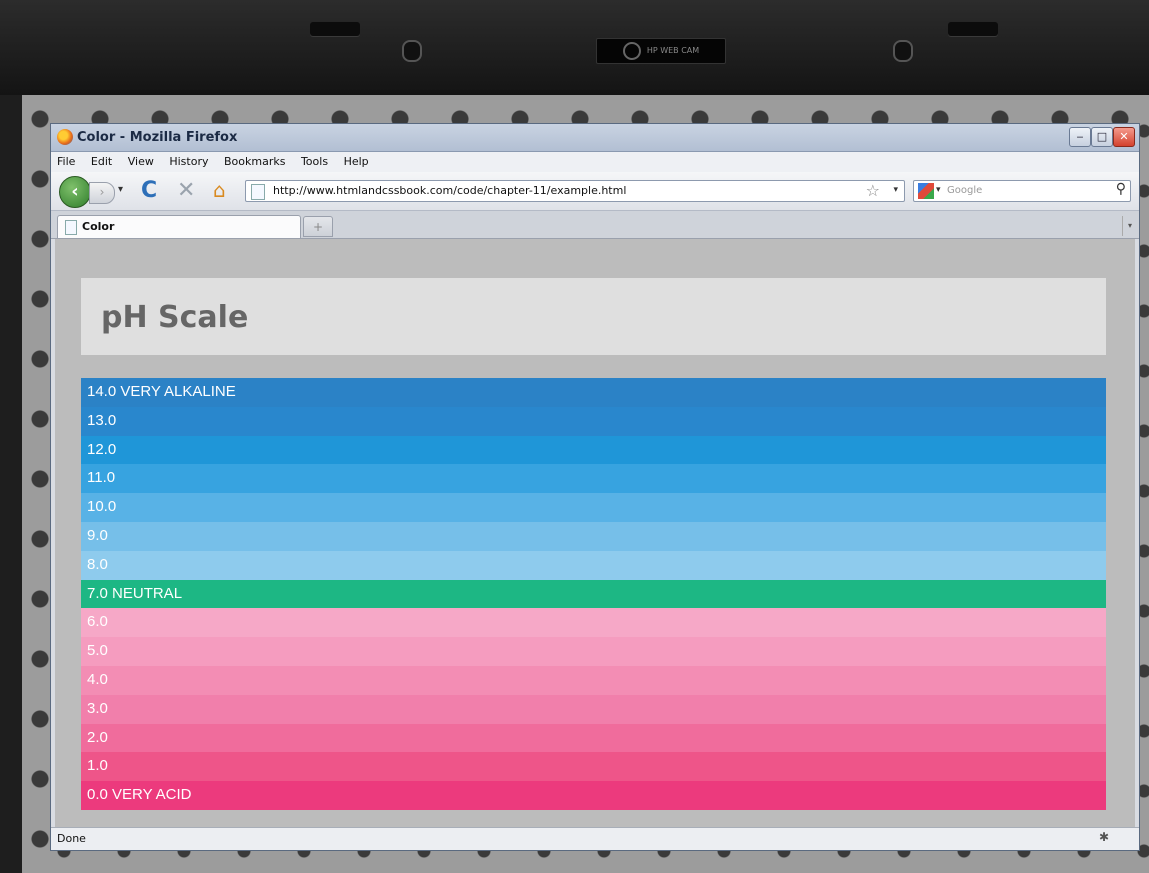 This screenshot has width=1149, height=873. I want to click on search-bar: ▾ Google ⚲, so click(1022, 191).